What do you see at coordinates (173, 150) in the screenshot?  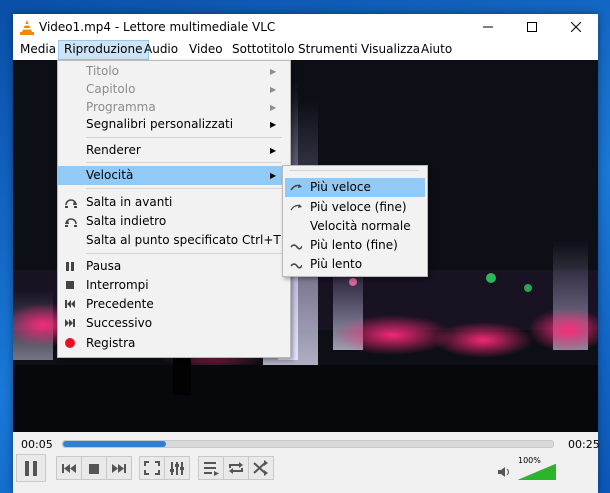 I see `menu-item-renderer: Renderer ▶` at bounding box center [173, 150].